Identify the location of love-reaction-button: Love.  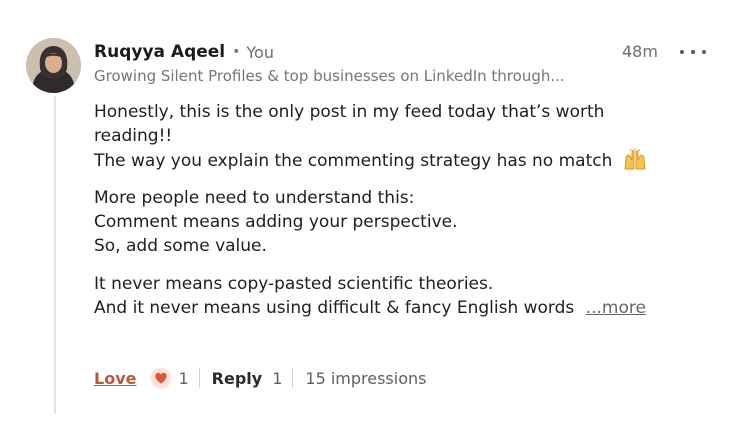
(115, 378).